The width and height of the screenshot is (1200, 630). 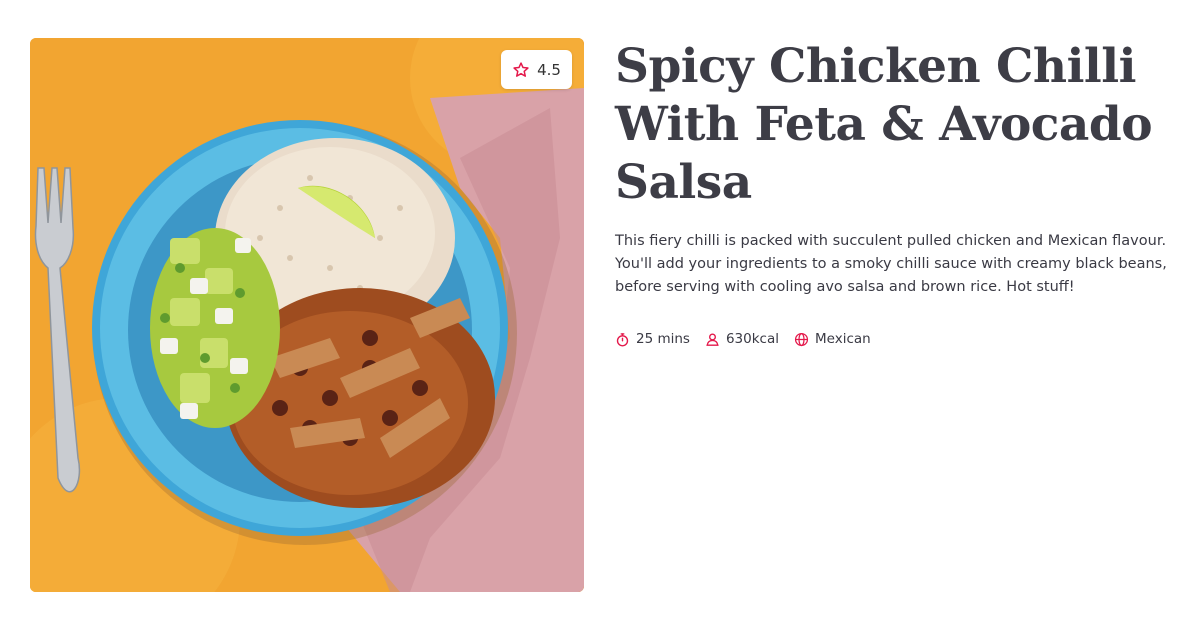 What do you see at coordinates (712, 339) in the screenshot?
I see `person-icon` at bounding box center [712, 339].